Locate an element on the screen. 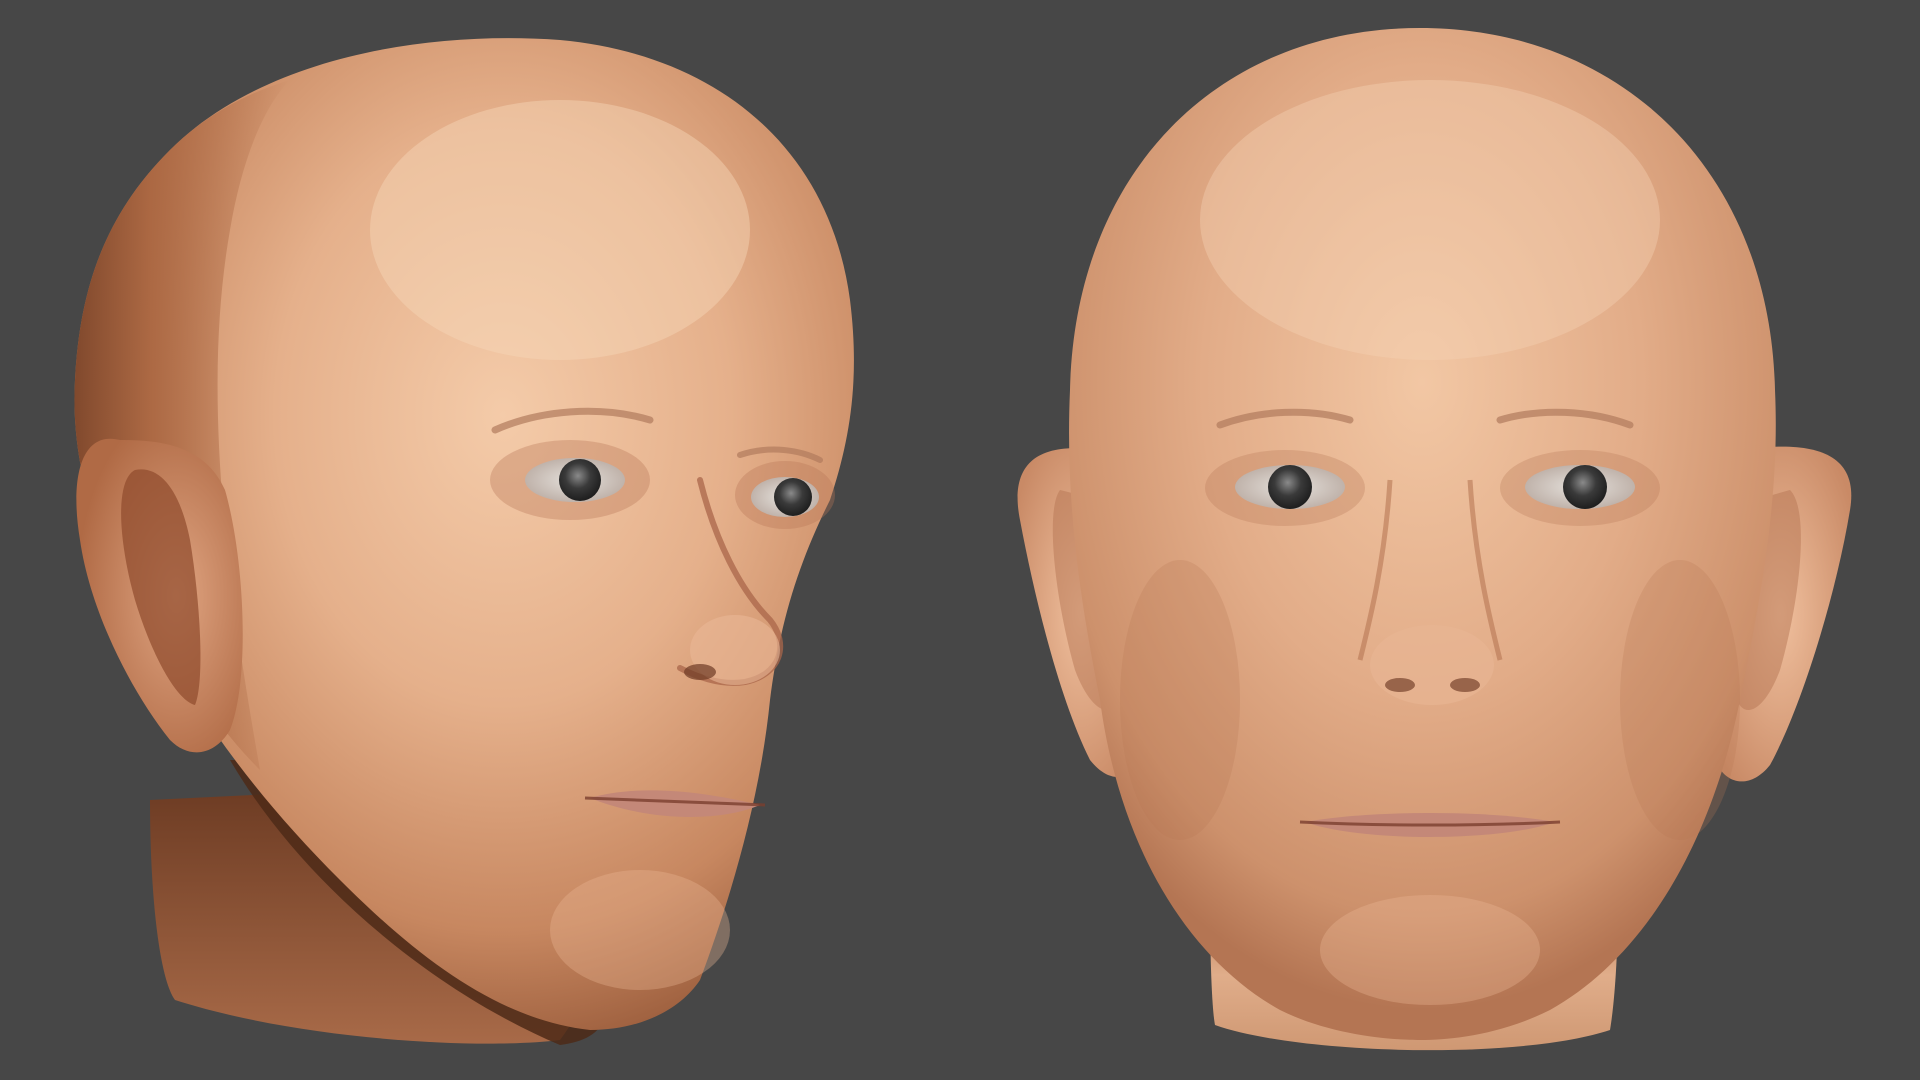 Image resolution: width=1920 pixels, height=1080 pixels. right-nostril-right is located at coordinates (1465, 685).